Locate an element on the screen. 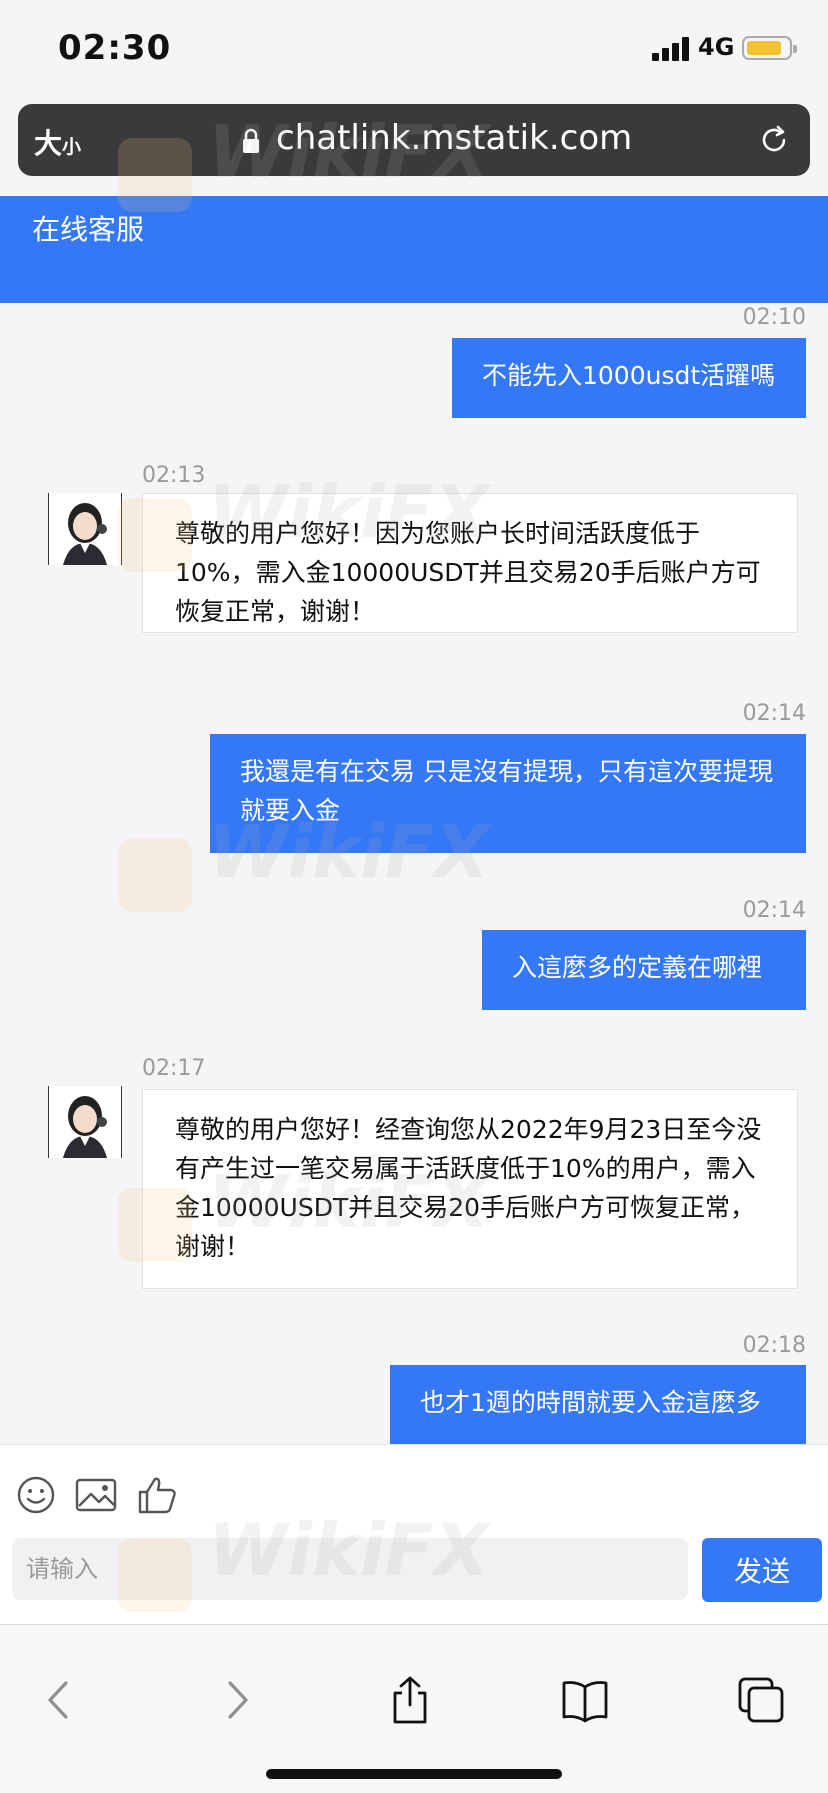  lock-icon is located at coordinates (251, 140).